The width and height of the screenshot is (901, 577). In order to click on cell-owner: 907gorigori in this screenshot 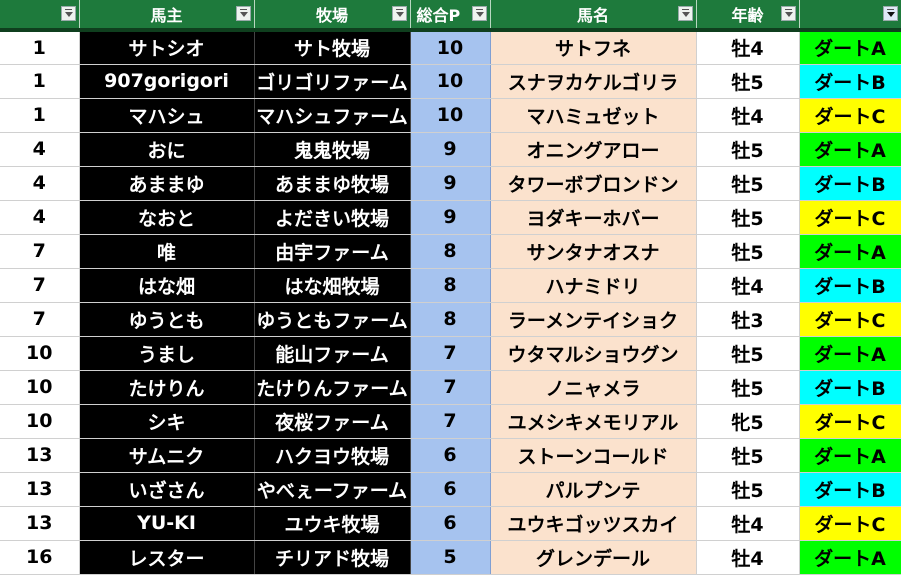, I will do `click(167, 81)`.